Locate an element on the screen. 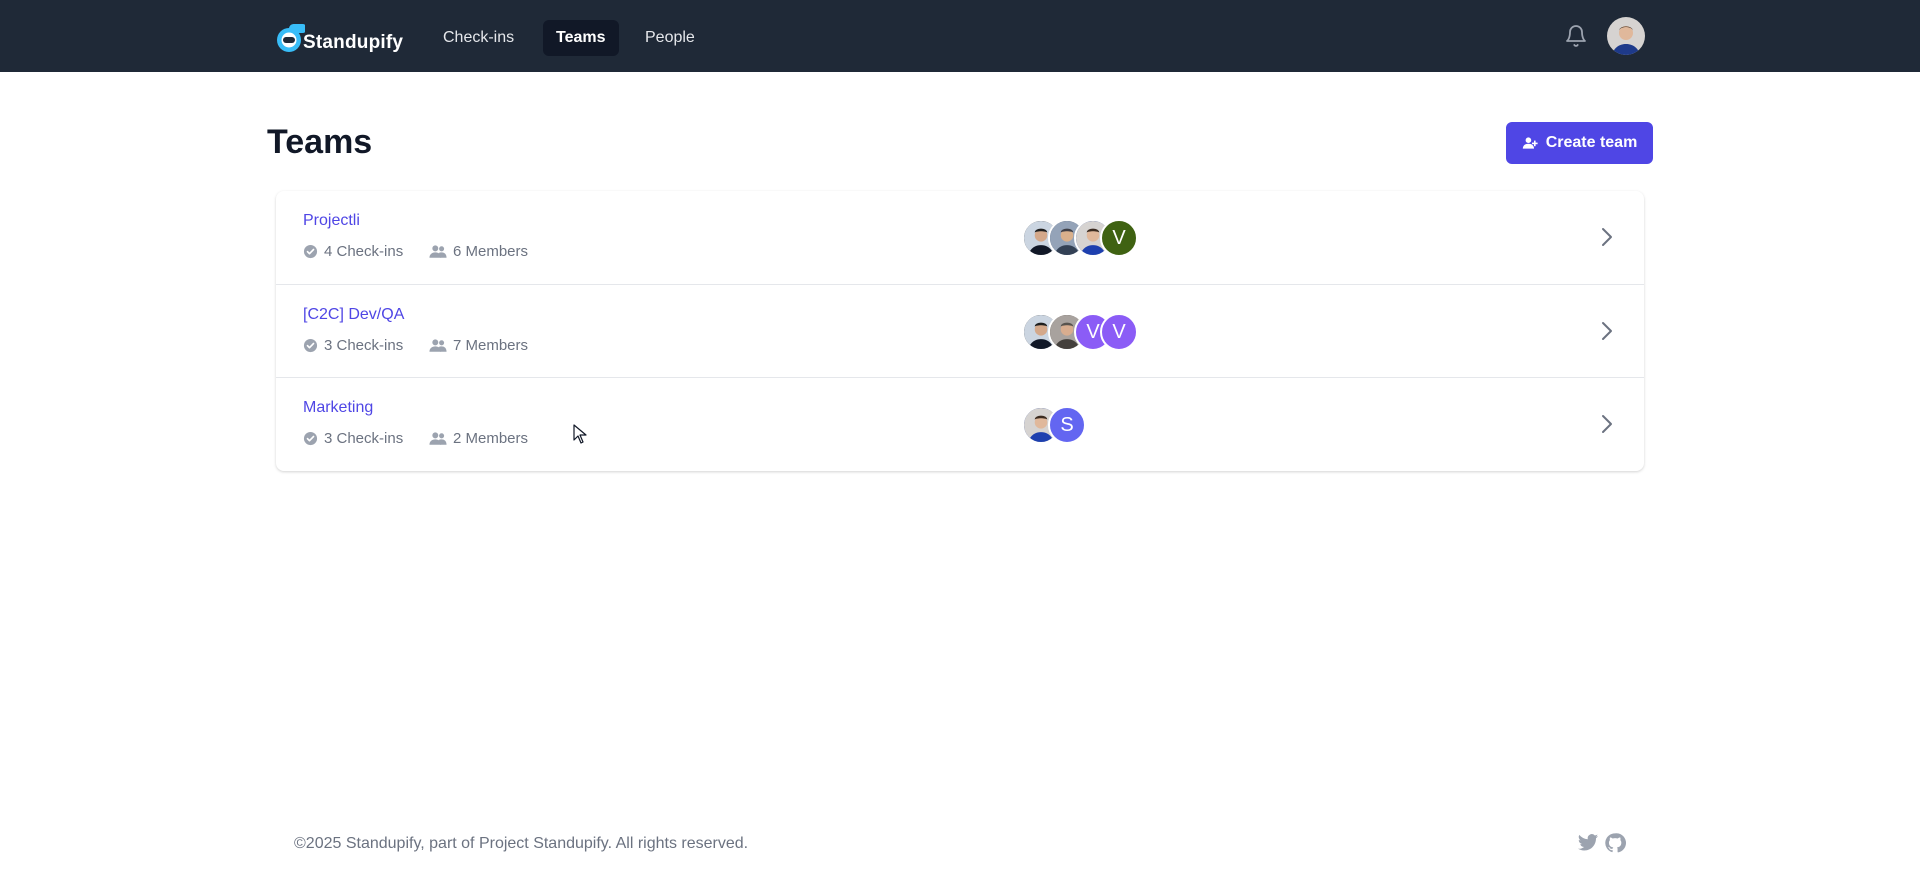 The height and width of the screenshot is (869, 1920). user-avatar-image is located at coordinates (1626, 36).